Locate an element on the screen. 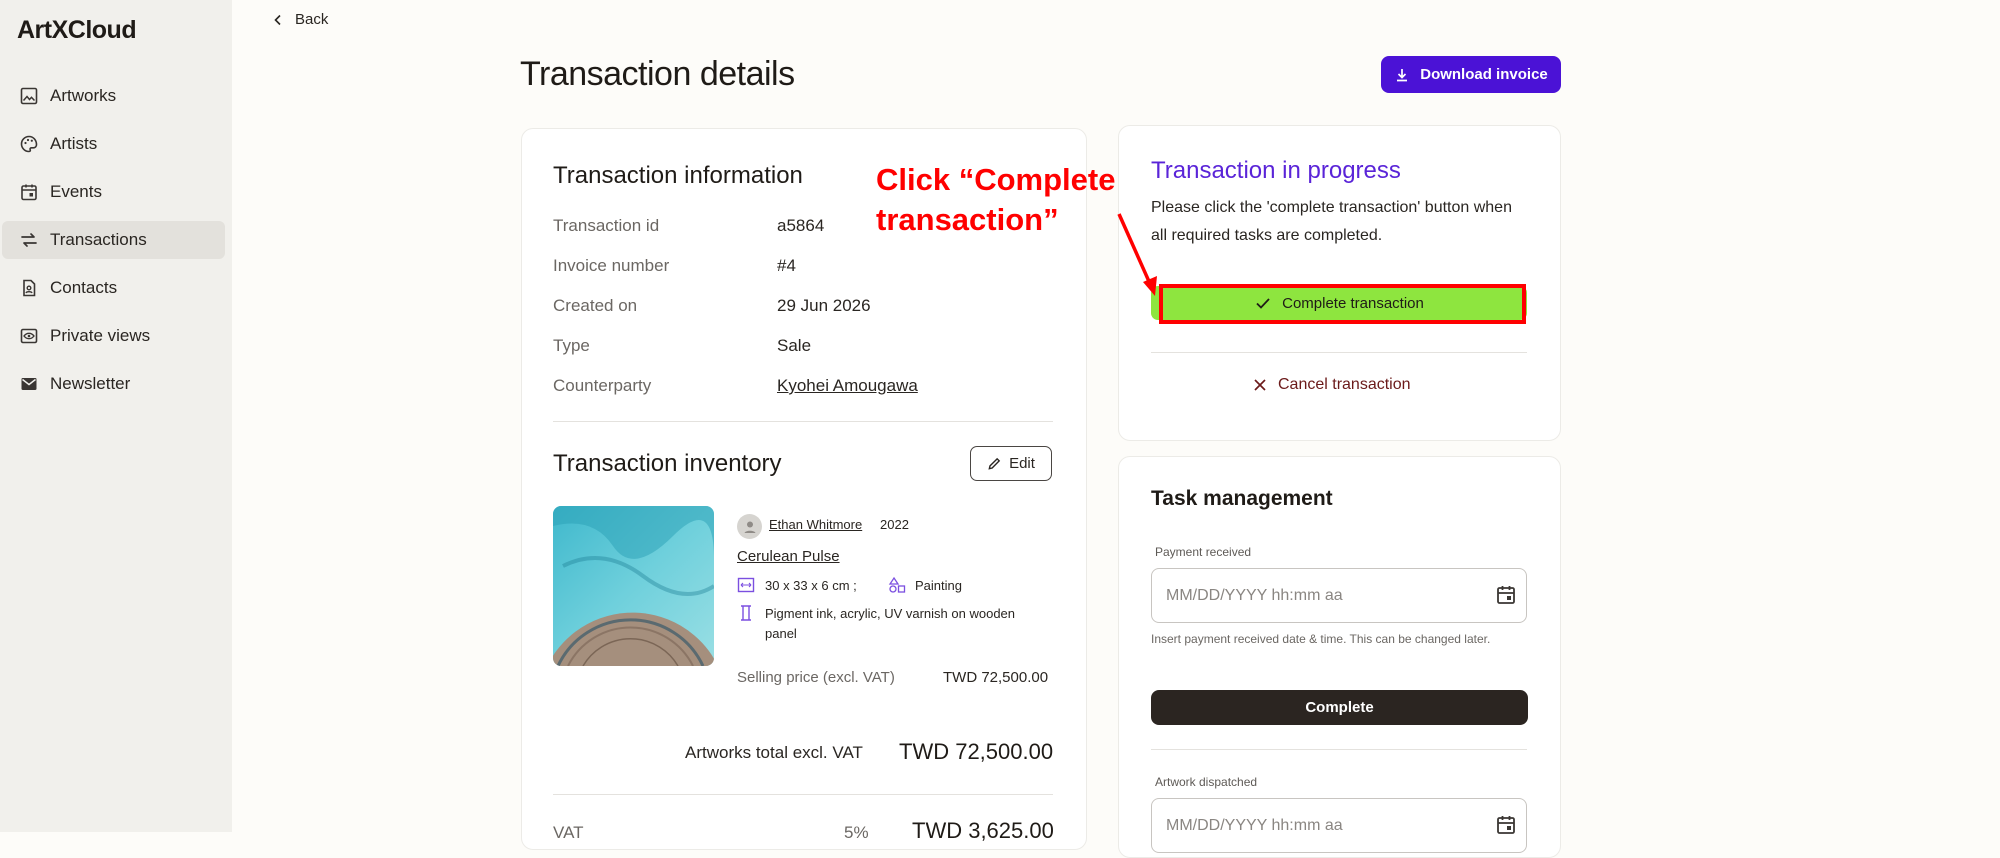 The image size is (2000, 858). transaction-info-title: Transaction information is located at coordinates (678, 175).